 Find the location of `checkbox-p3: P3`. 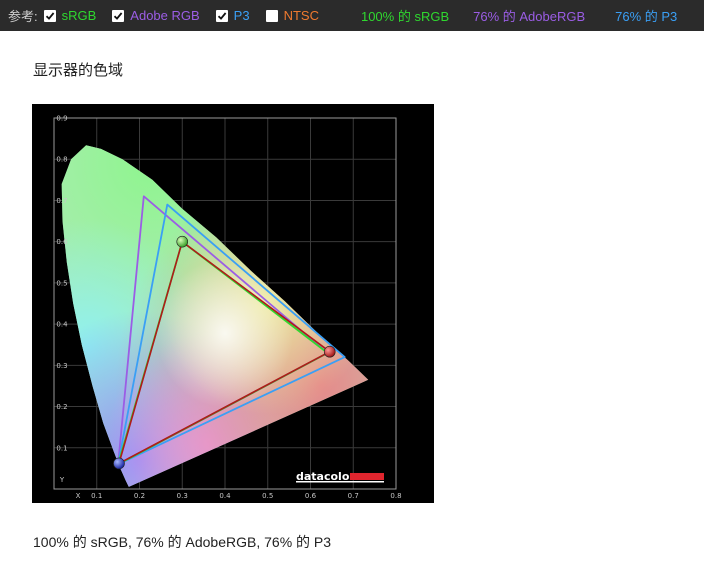

checkbox-p3: P3 is located at coordinates (232, 15).